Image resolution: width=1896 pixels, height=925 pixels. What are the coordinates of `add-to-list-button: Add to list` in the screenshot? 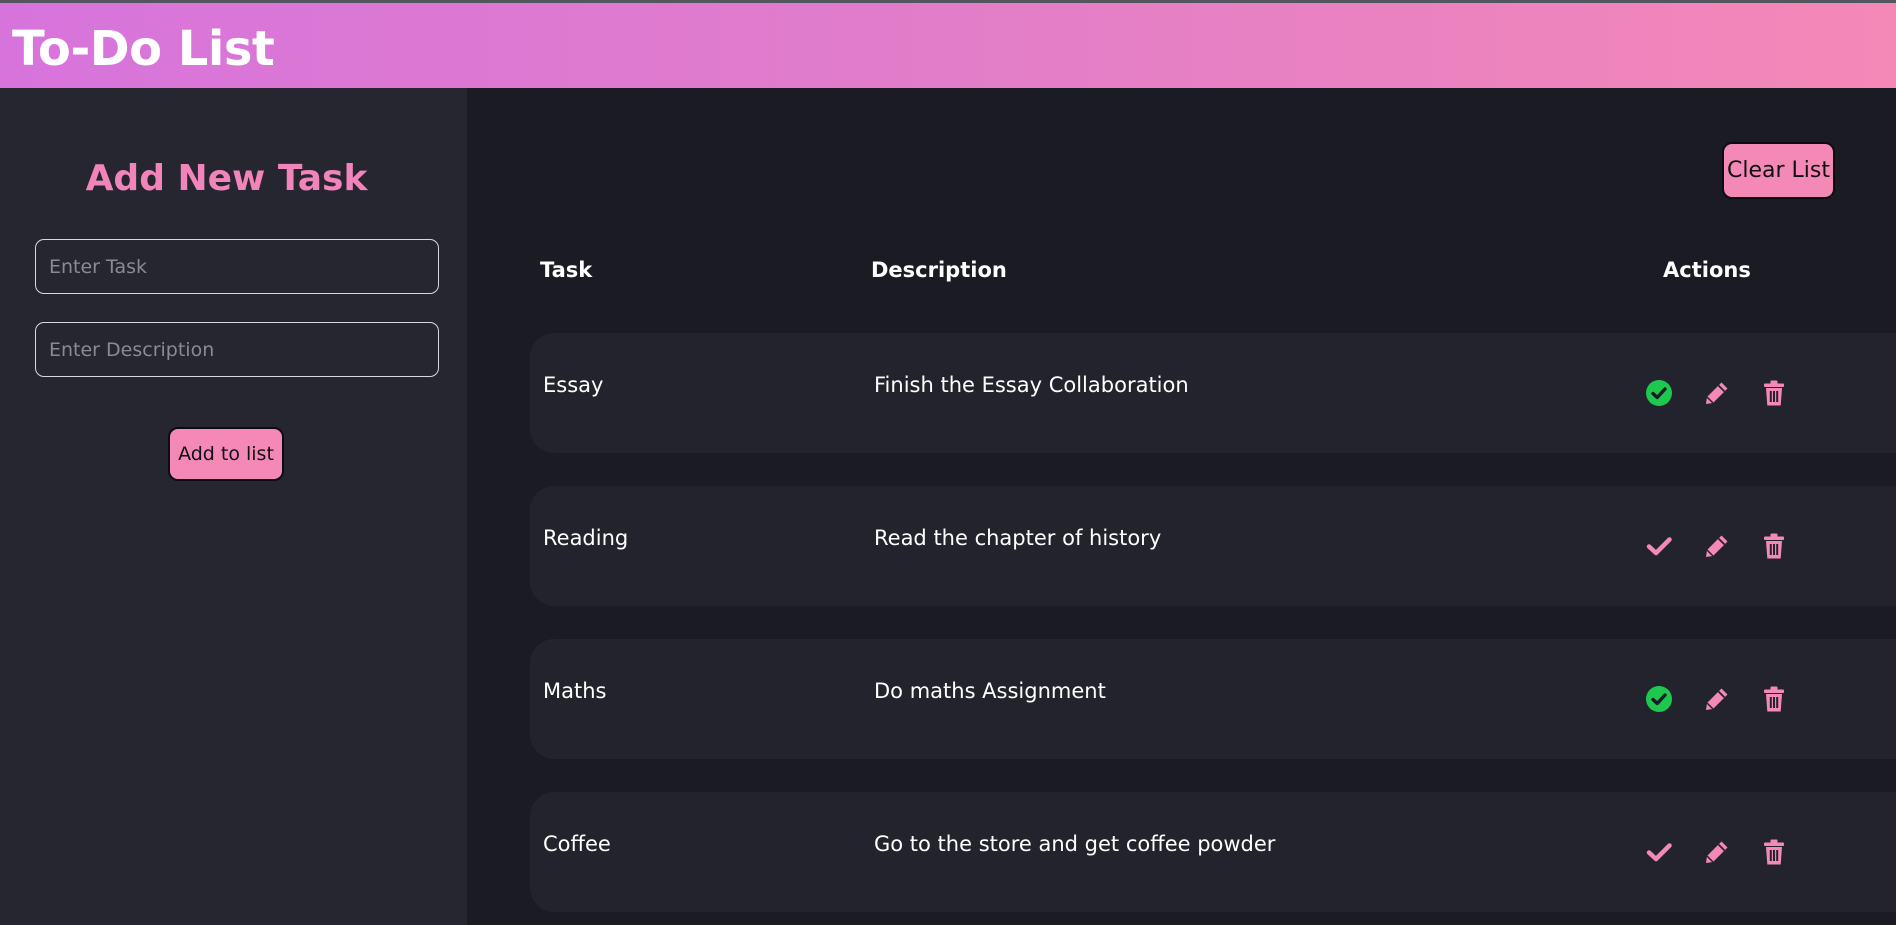 It's located at (226, 454).